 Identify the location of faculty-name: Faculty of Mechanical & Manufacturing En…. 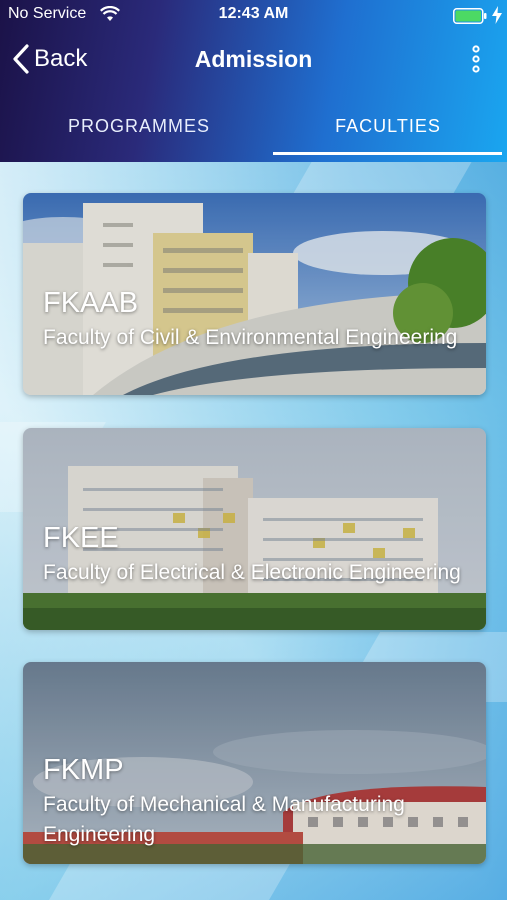
(224, 819).